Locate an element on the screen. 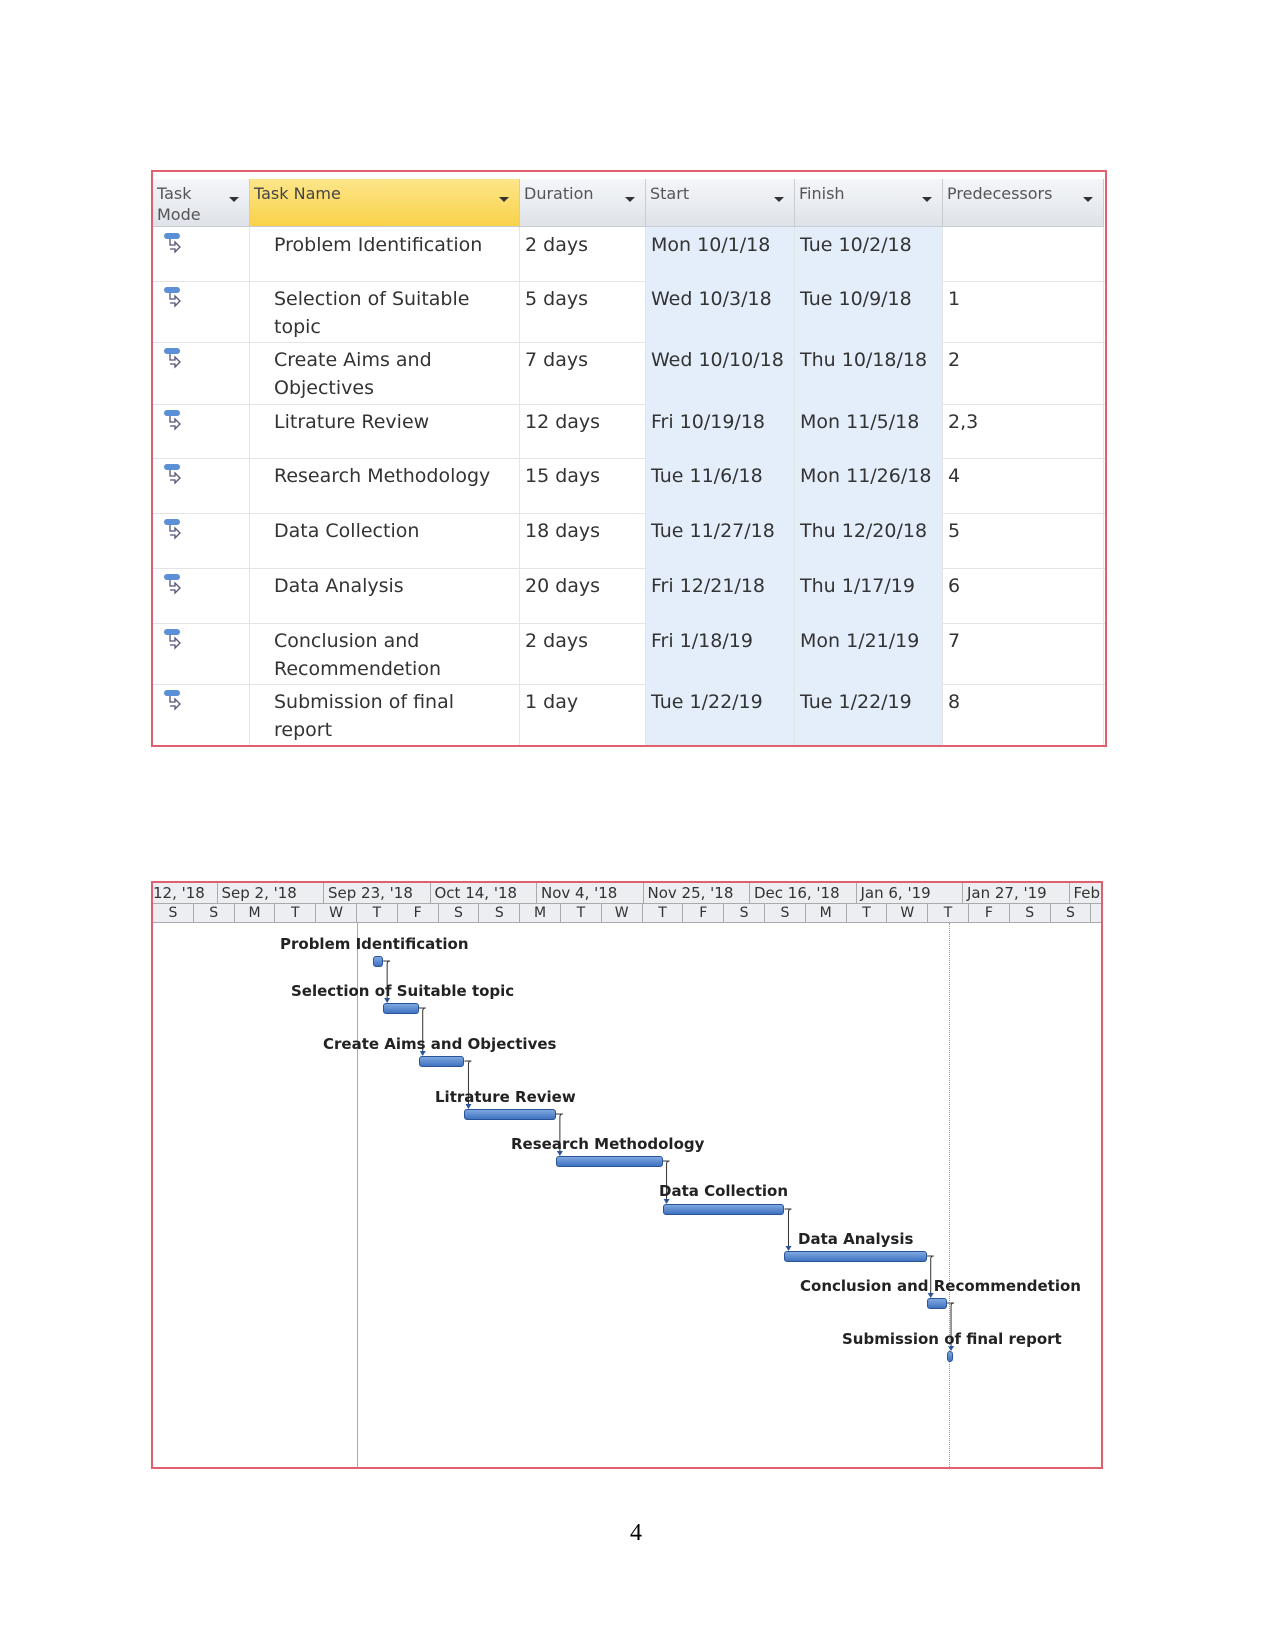  cell-text: 2,3 is located at coordinates (963, 422).